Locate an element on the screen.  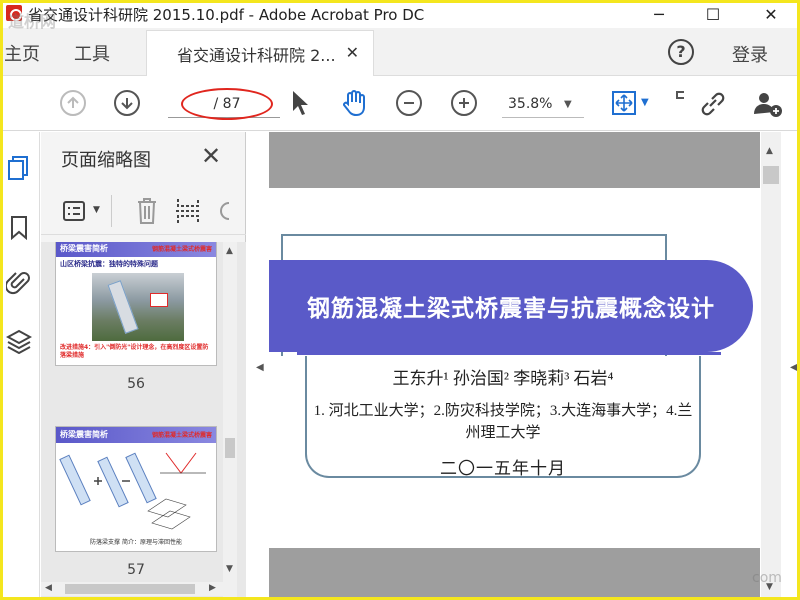
thumbnail-hscroll-thumb is located at coordinates (130, 589).